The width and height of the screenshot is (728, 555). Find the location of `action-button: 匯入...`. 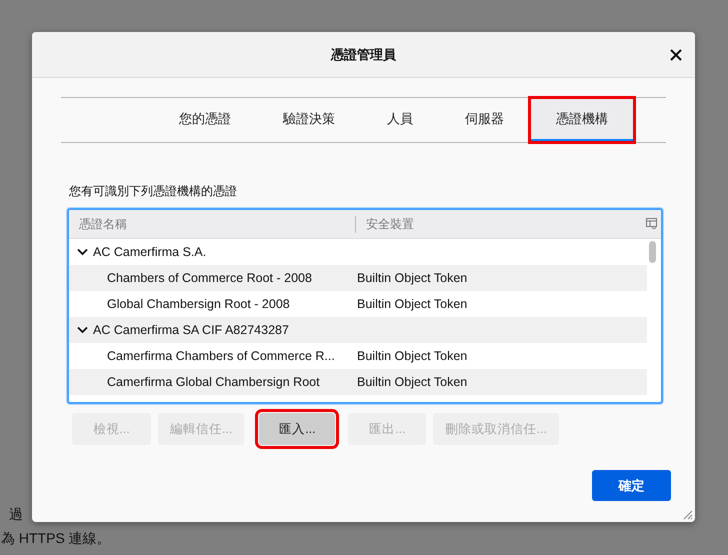

action-button: 匯入... is located at coordinates (297, 429).